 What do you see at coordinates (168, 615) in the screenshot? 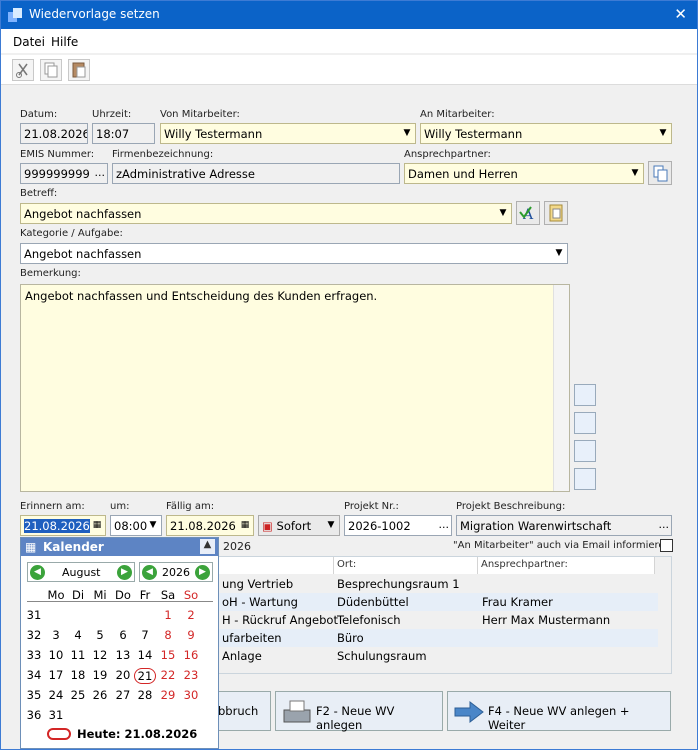
I see `calendar-day: 1` at bounding box center [168, 615].